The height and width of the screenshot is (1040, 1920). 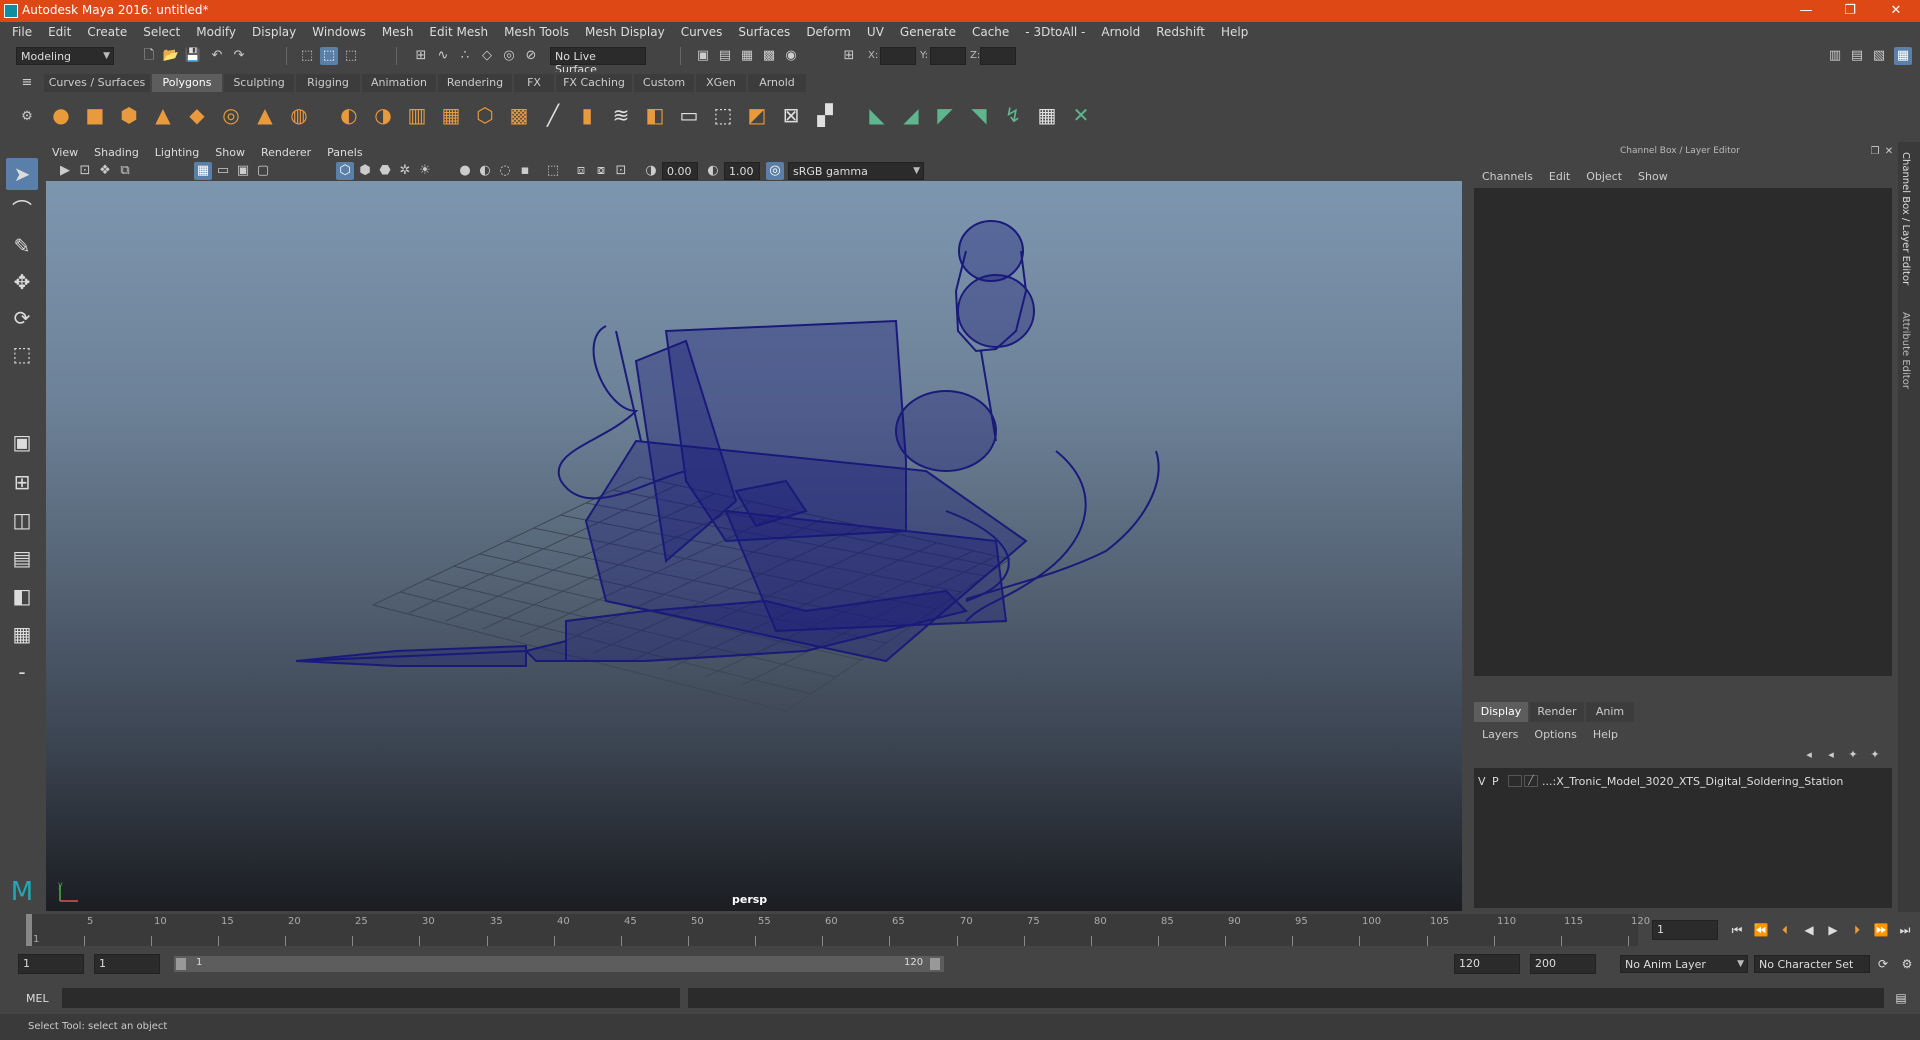 What do you see at coordinates (594, 83) in the screenshot?
I see `tab-fx-caching: FX Caching` at bounding box center [594, 83].